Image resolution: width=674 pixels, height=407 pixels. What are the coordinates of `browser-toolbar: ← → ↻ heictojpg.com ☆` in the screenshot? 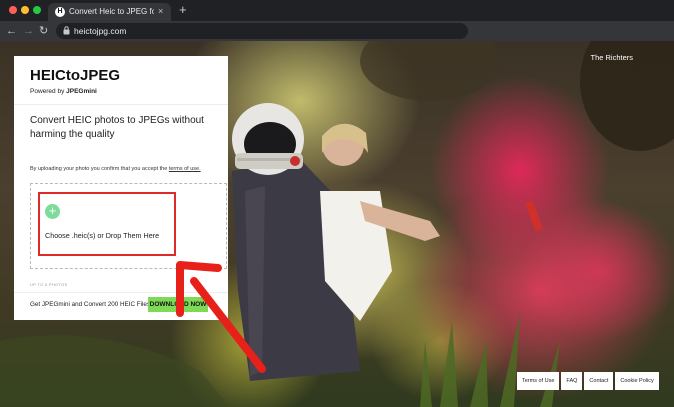 It's located at (337, 38).